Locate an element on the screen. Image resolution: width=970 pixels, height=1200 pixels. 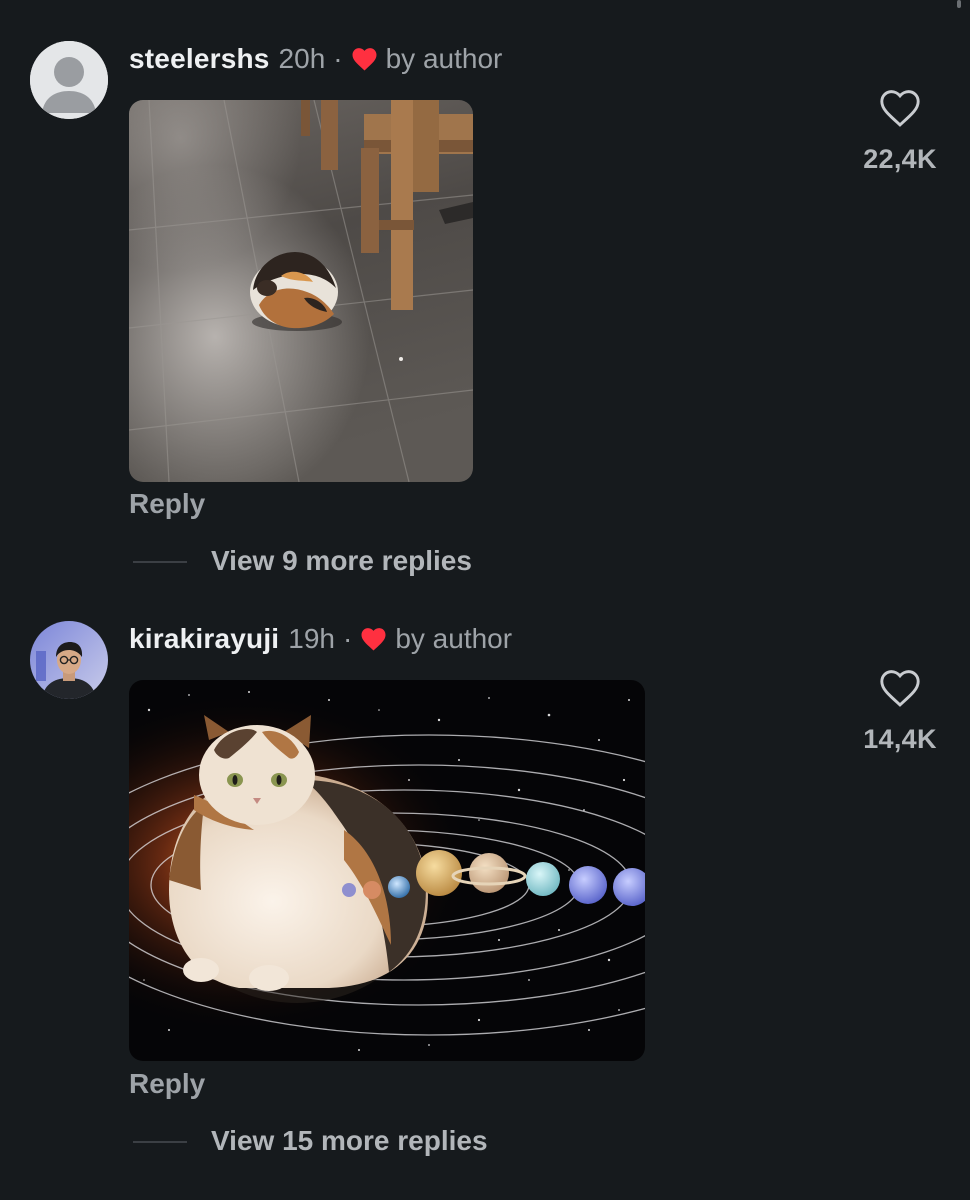
profile-photo-avatar is located at coordinates (69, 660).